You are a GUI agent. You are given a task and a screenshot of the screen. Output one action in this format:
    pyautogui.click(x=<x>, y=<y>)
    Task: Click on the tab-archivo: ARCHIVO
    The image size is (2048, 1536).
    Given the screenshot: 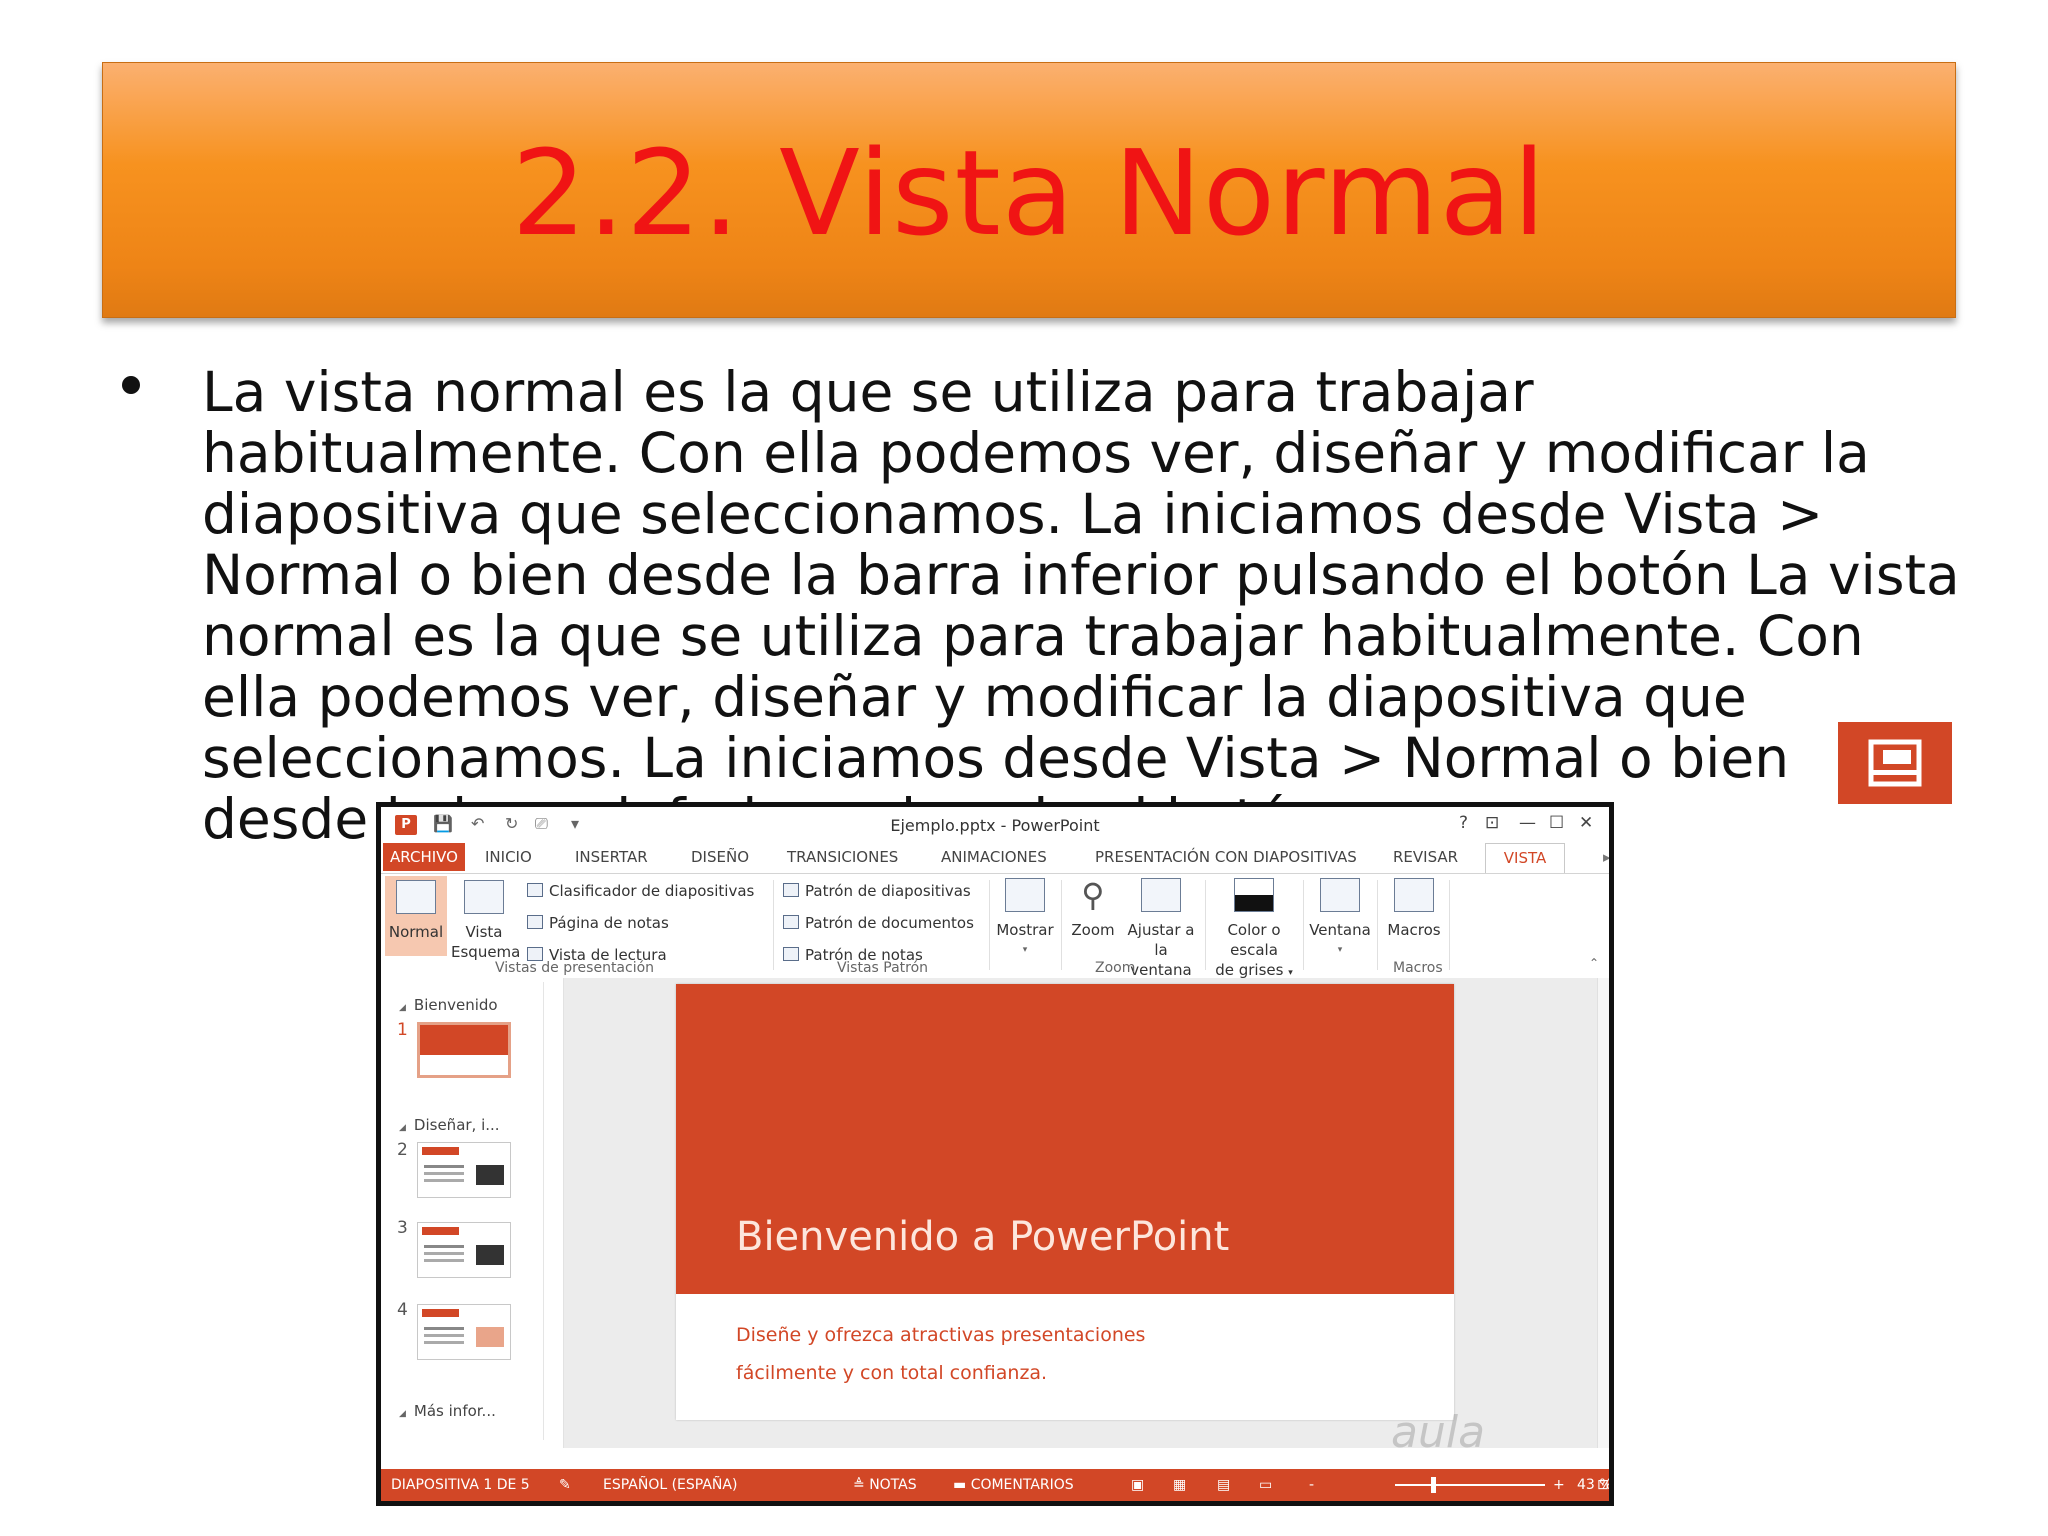 What is the action you would take?
    pyautogui.click(x=424, y=857)
    